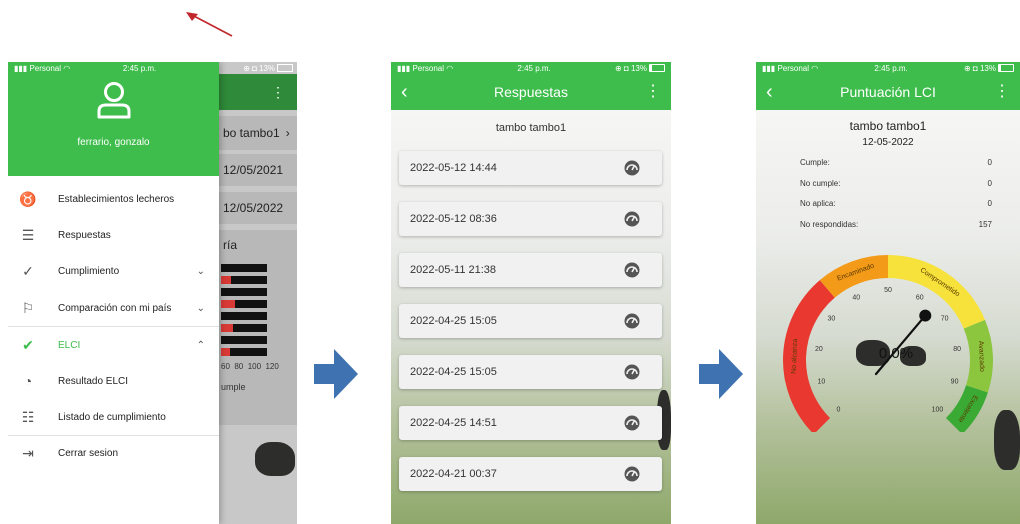 Image resolution: width=1020 pixels, height=524 pixels. I want to click on response-date: 2022-05-12 14:44, so click(453, 168).